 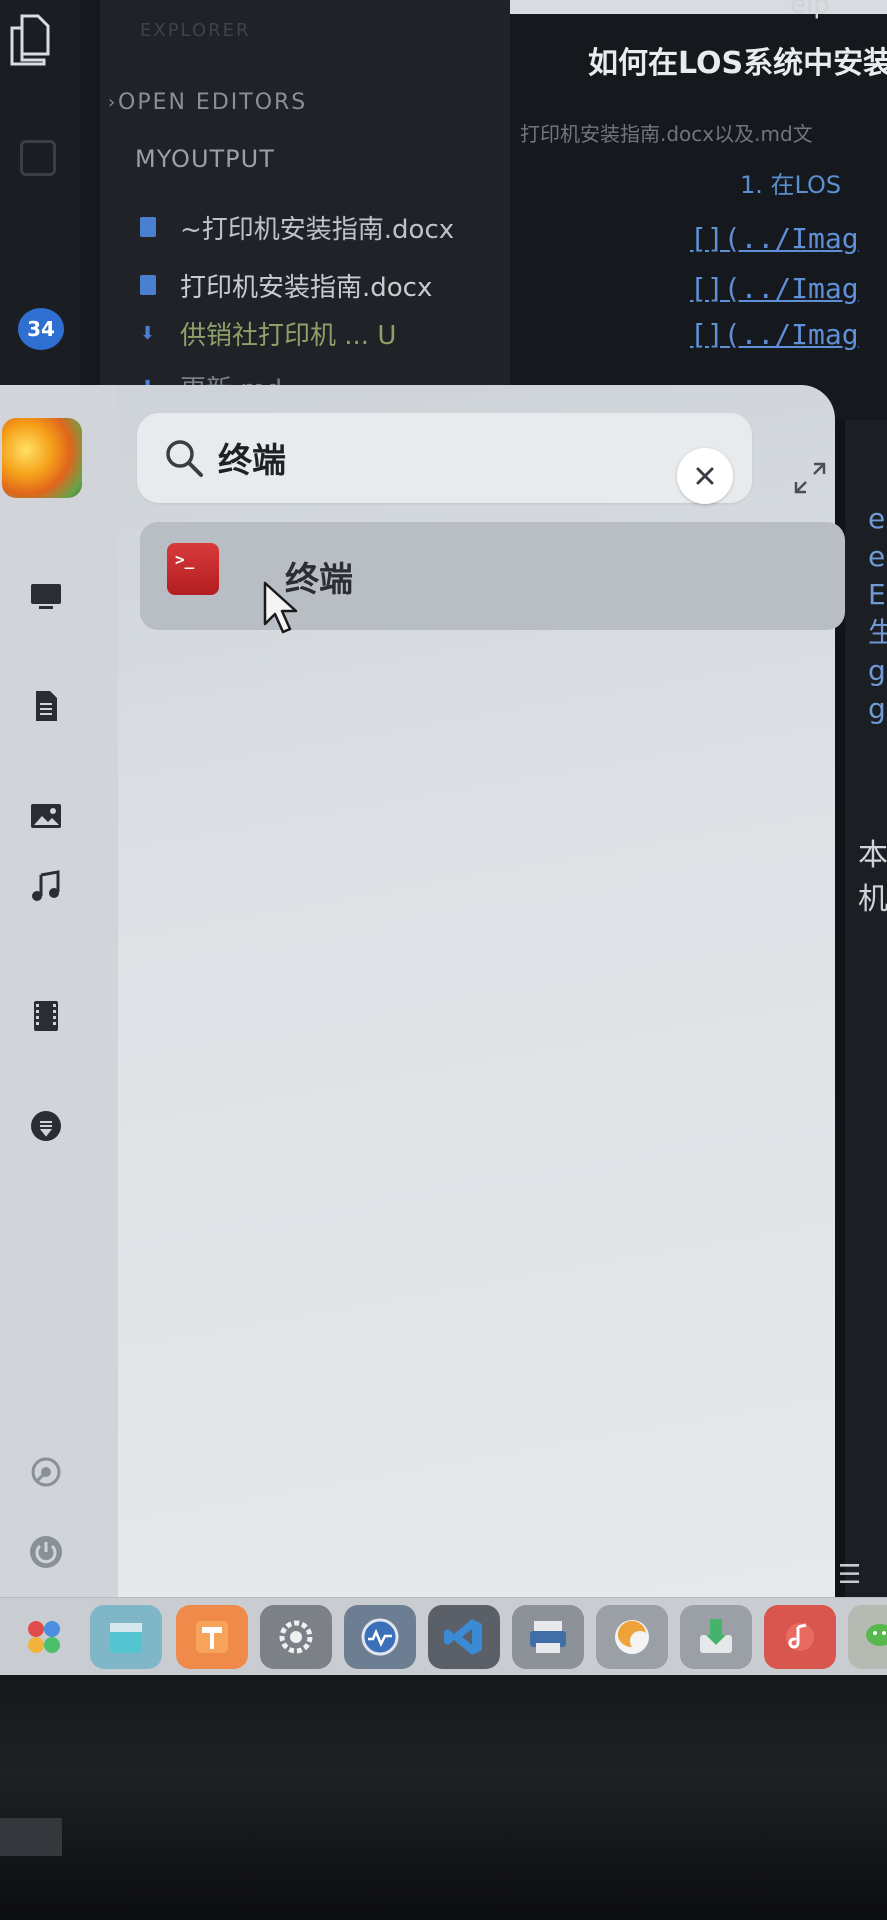 What do you see at coordinates (800, 1637) in the screenshot?
I see `music-player-icon` at bounding box center [800, 1637].